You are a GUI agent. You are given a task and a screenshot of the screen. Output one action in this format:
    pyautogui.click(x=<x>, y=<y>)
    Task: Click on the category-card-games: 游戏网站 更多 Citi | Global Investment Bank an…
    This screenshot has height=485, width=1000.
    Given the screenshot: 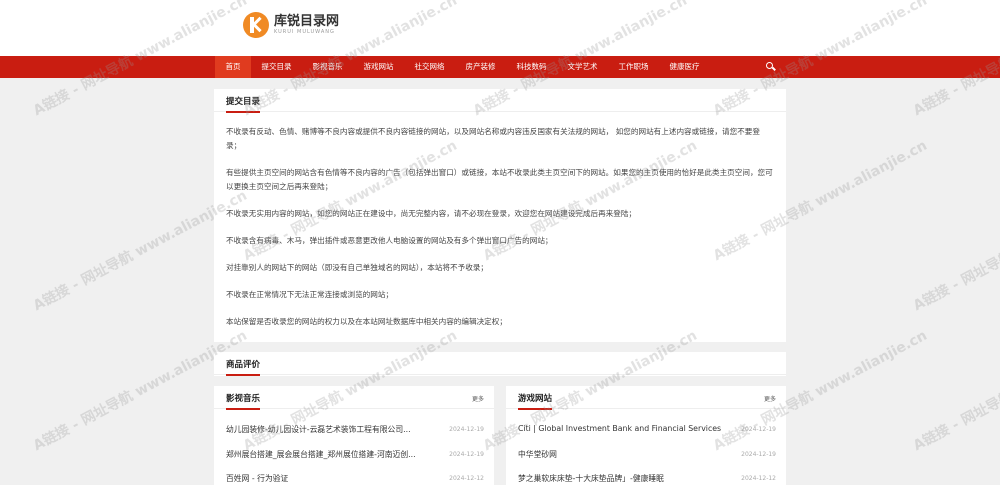 What is the action you would take?
    pyautogui.click(x=646, y=435)
    